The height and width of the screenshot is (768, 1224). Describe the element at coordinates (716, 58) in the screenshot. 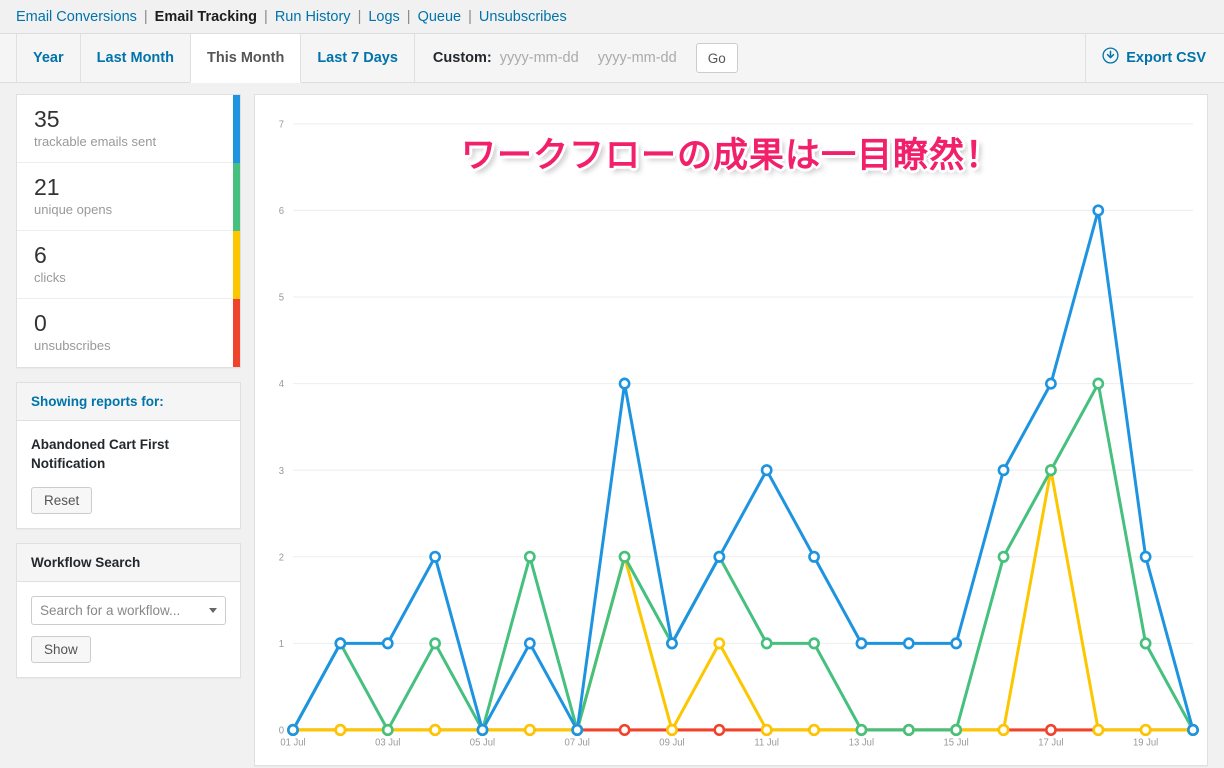

I see `go-button: Go` at that location.